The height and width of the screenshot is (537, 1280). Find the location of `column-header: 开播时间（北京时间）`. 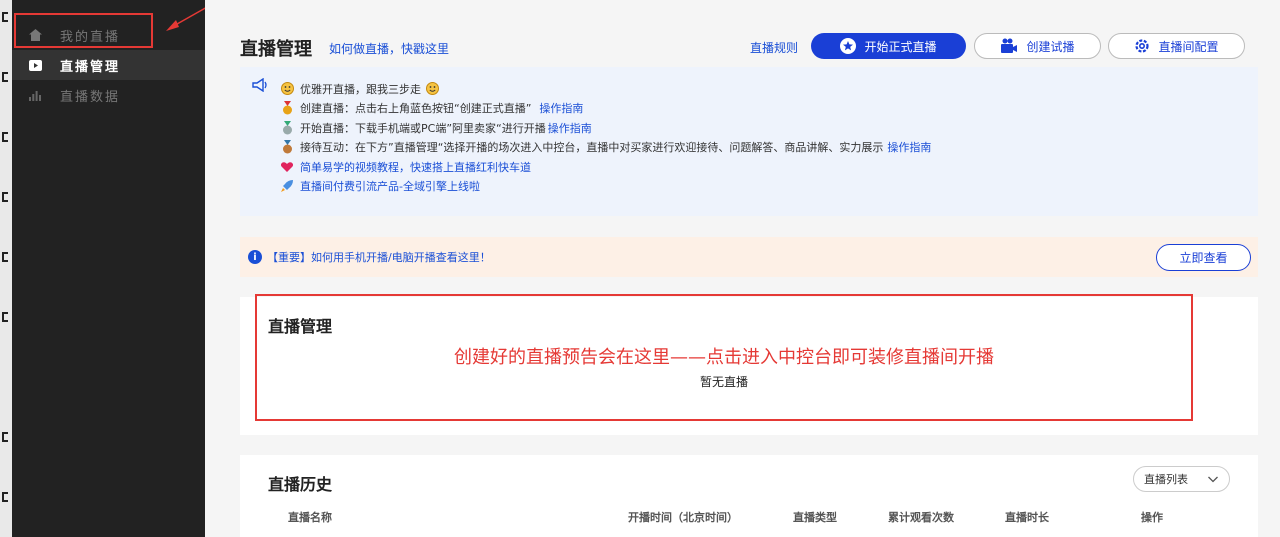

column-header: 开播时间（北京时间） is located at coordinates (683, 517).